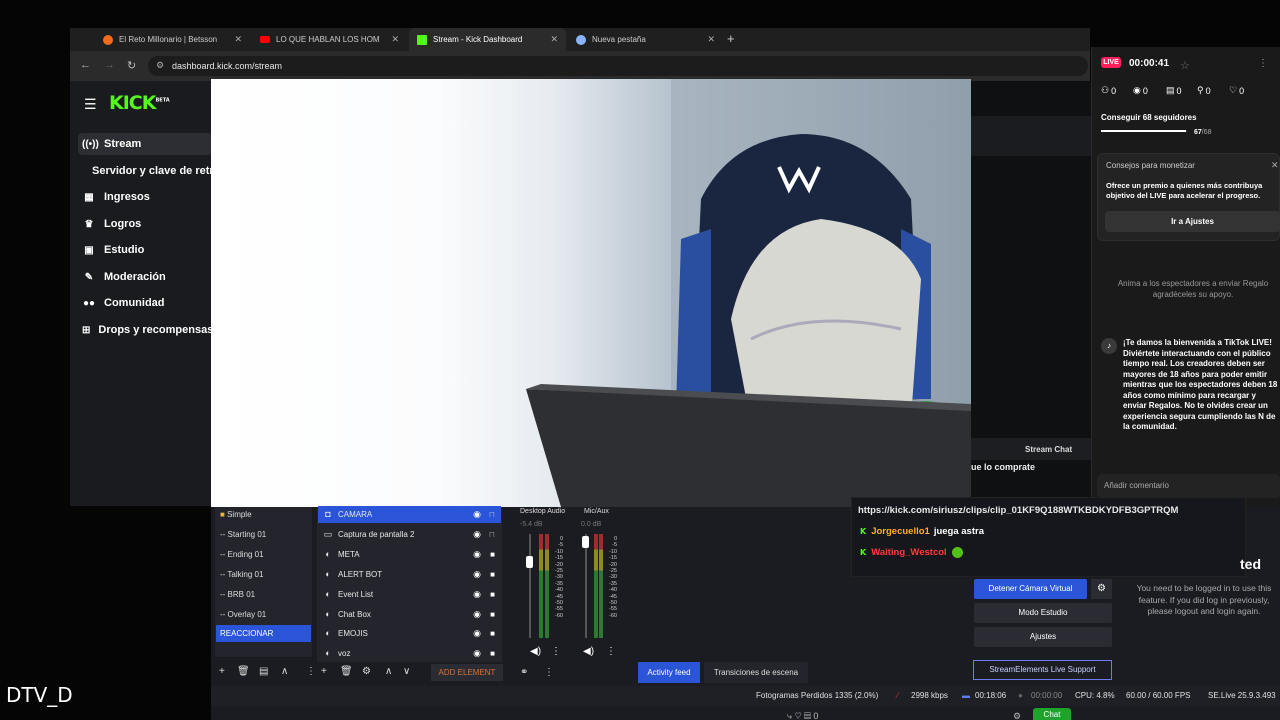 This screenshot has height=720, width=1280. I want to click on mic-more-icon: ⋮, so click(611, 651).